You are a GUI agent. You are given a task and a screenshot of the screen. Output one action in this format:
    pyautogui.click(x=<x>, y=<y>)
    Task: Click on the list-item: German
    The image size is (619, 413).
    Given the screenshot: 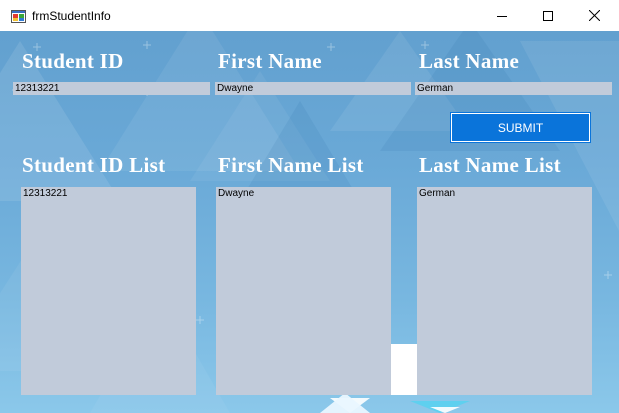 What is the action you would take?
    pyautogui.click(x=504, y=194)
    